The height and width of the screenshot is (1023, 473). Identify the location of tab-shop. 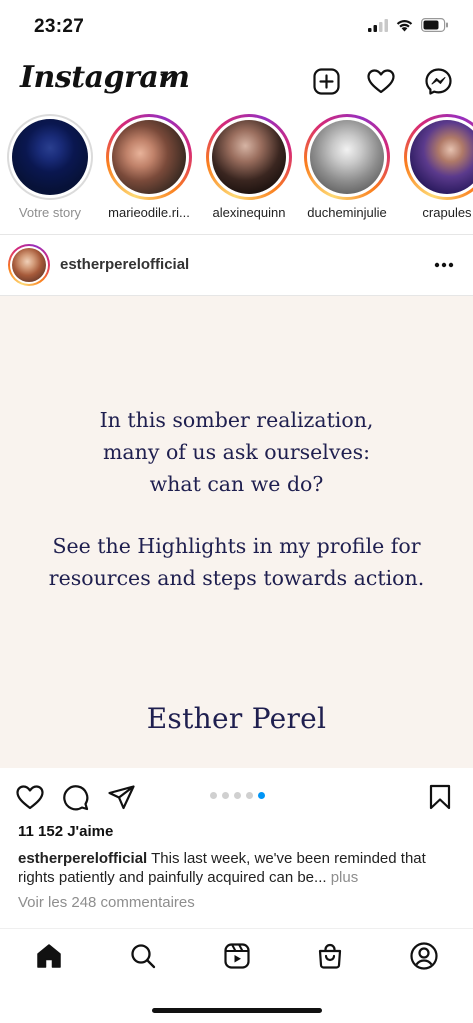
(330, 956).